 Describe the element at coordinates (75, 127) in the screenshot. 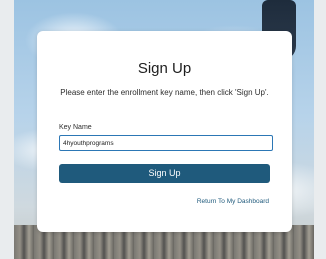

I see `key-name-label: Key Name` at that location.